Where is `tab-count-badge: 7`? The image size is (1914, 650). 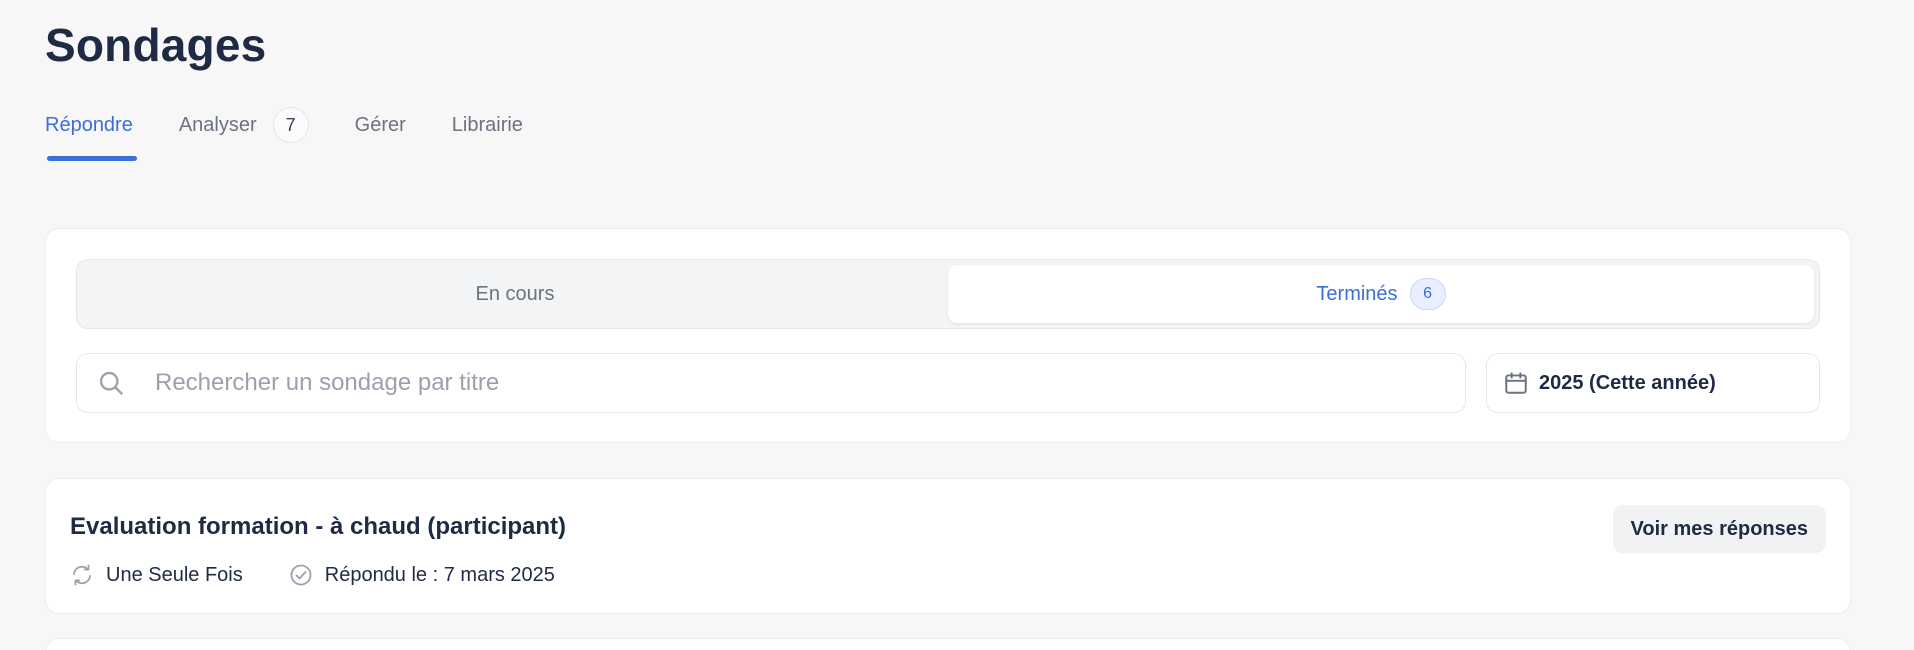 tab-count-badge: 7 is located at coordinates (290, 125).